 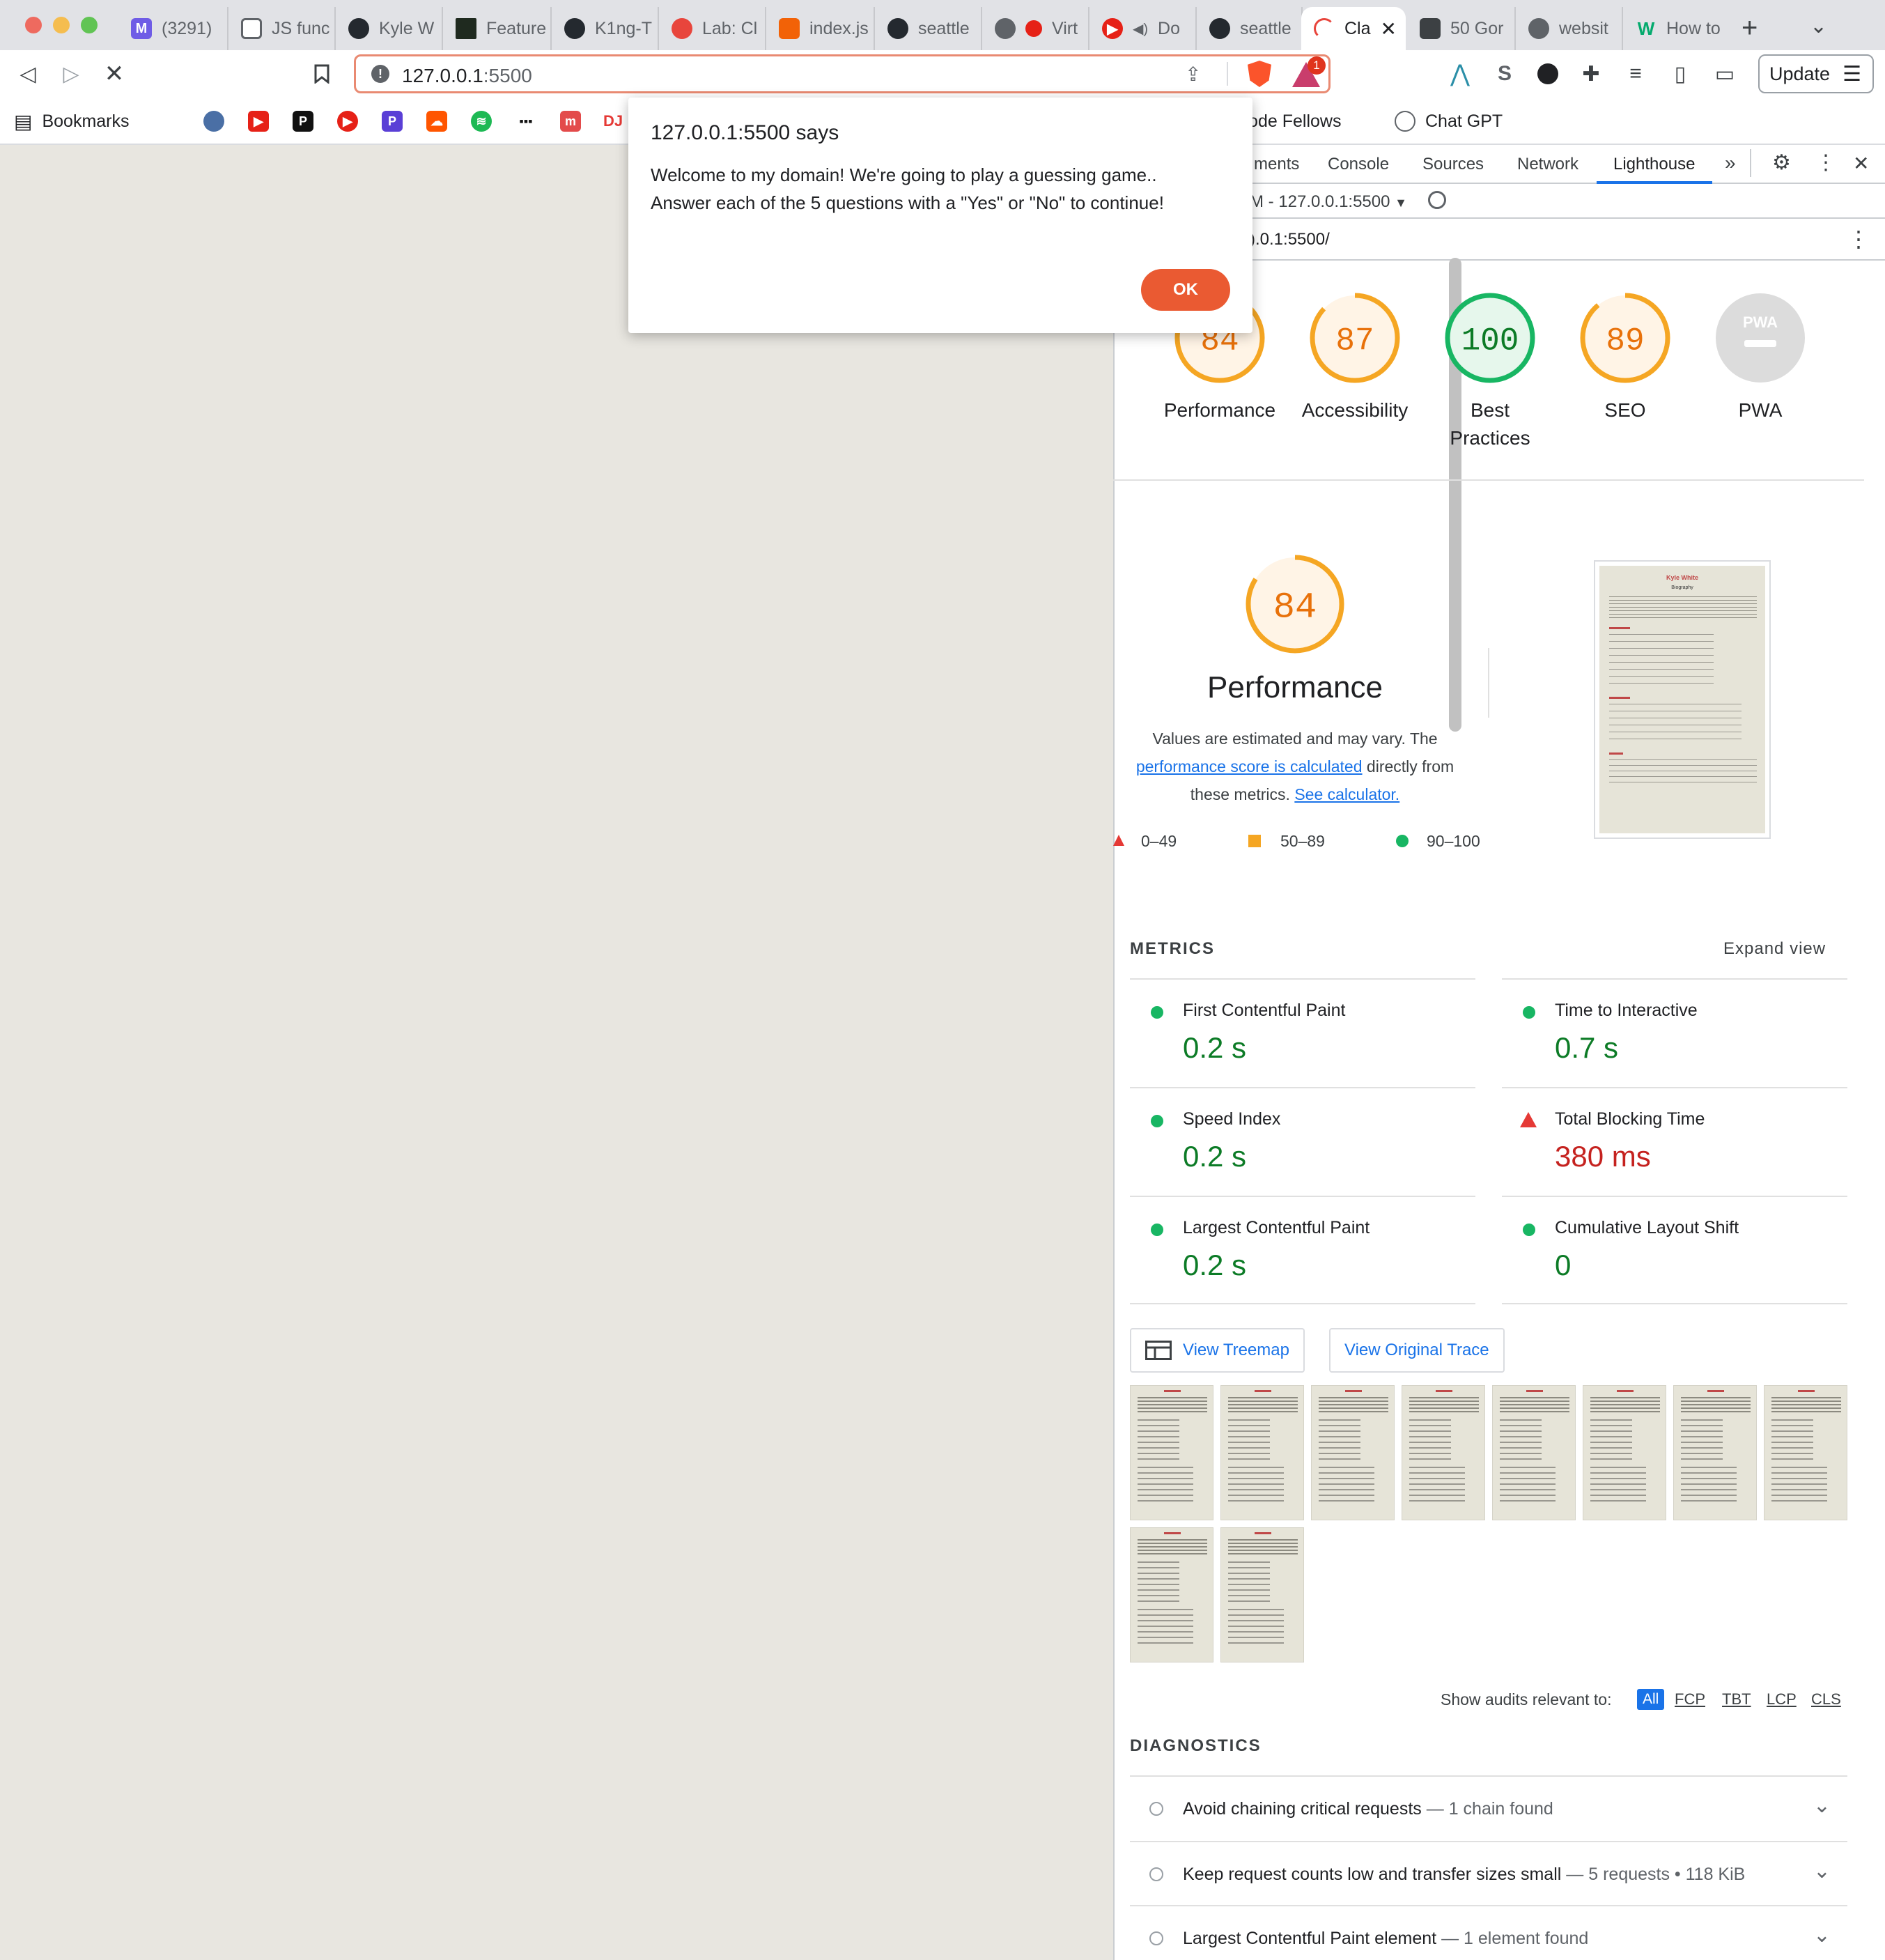 I want to click on bookmark-page-icon, so click(x=322, y=74).